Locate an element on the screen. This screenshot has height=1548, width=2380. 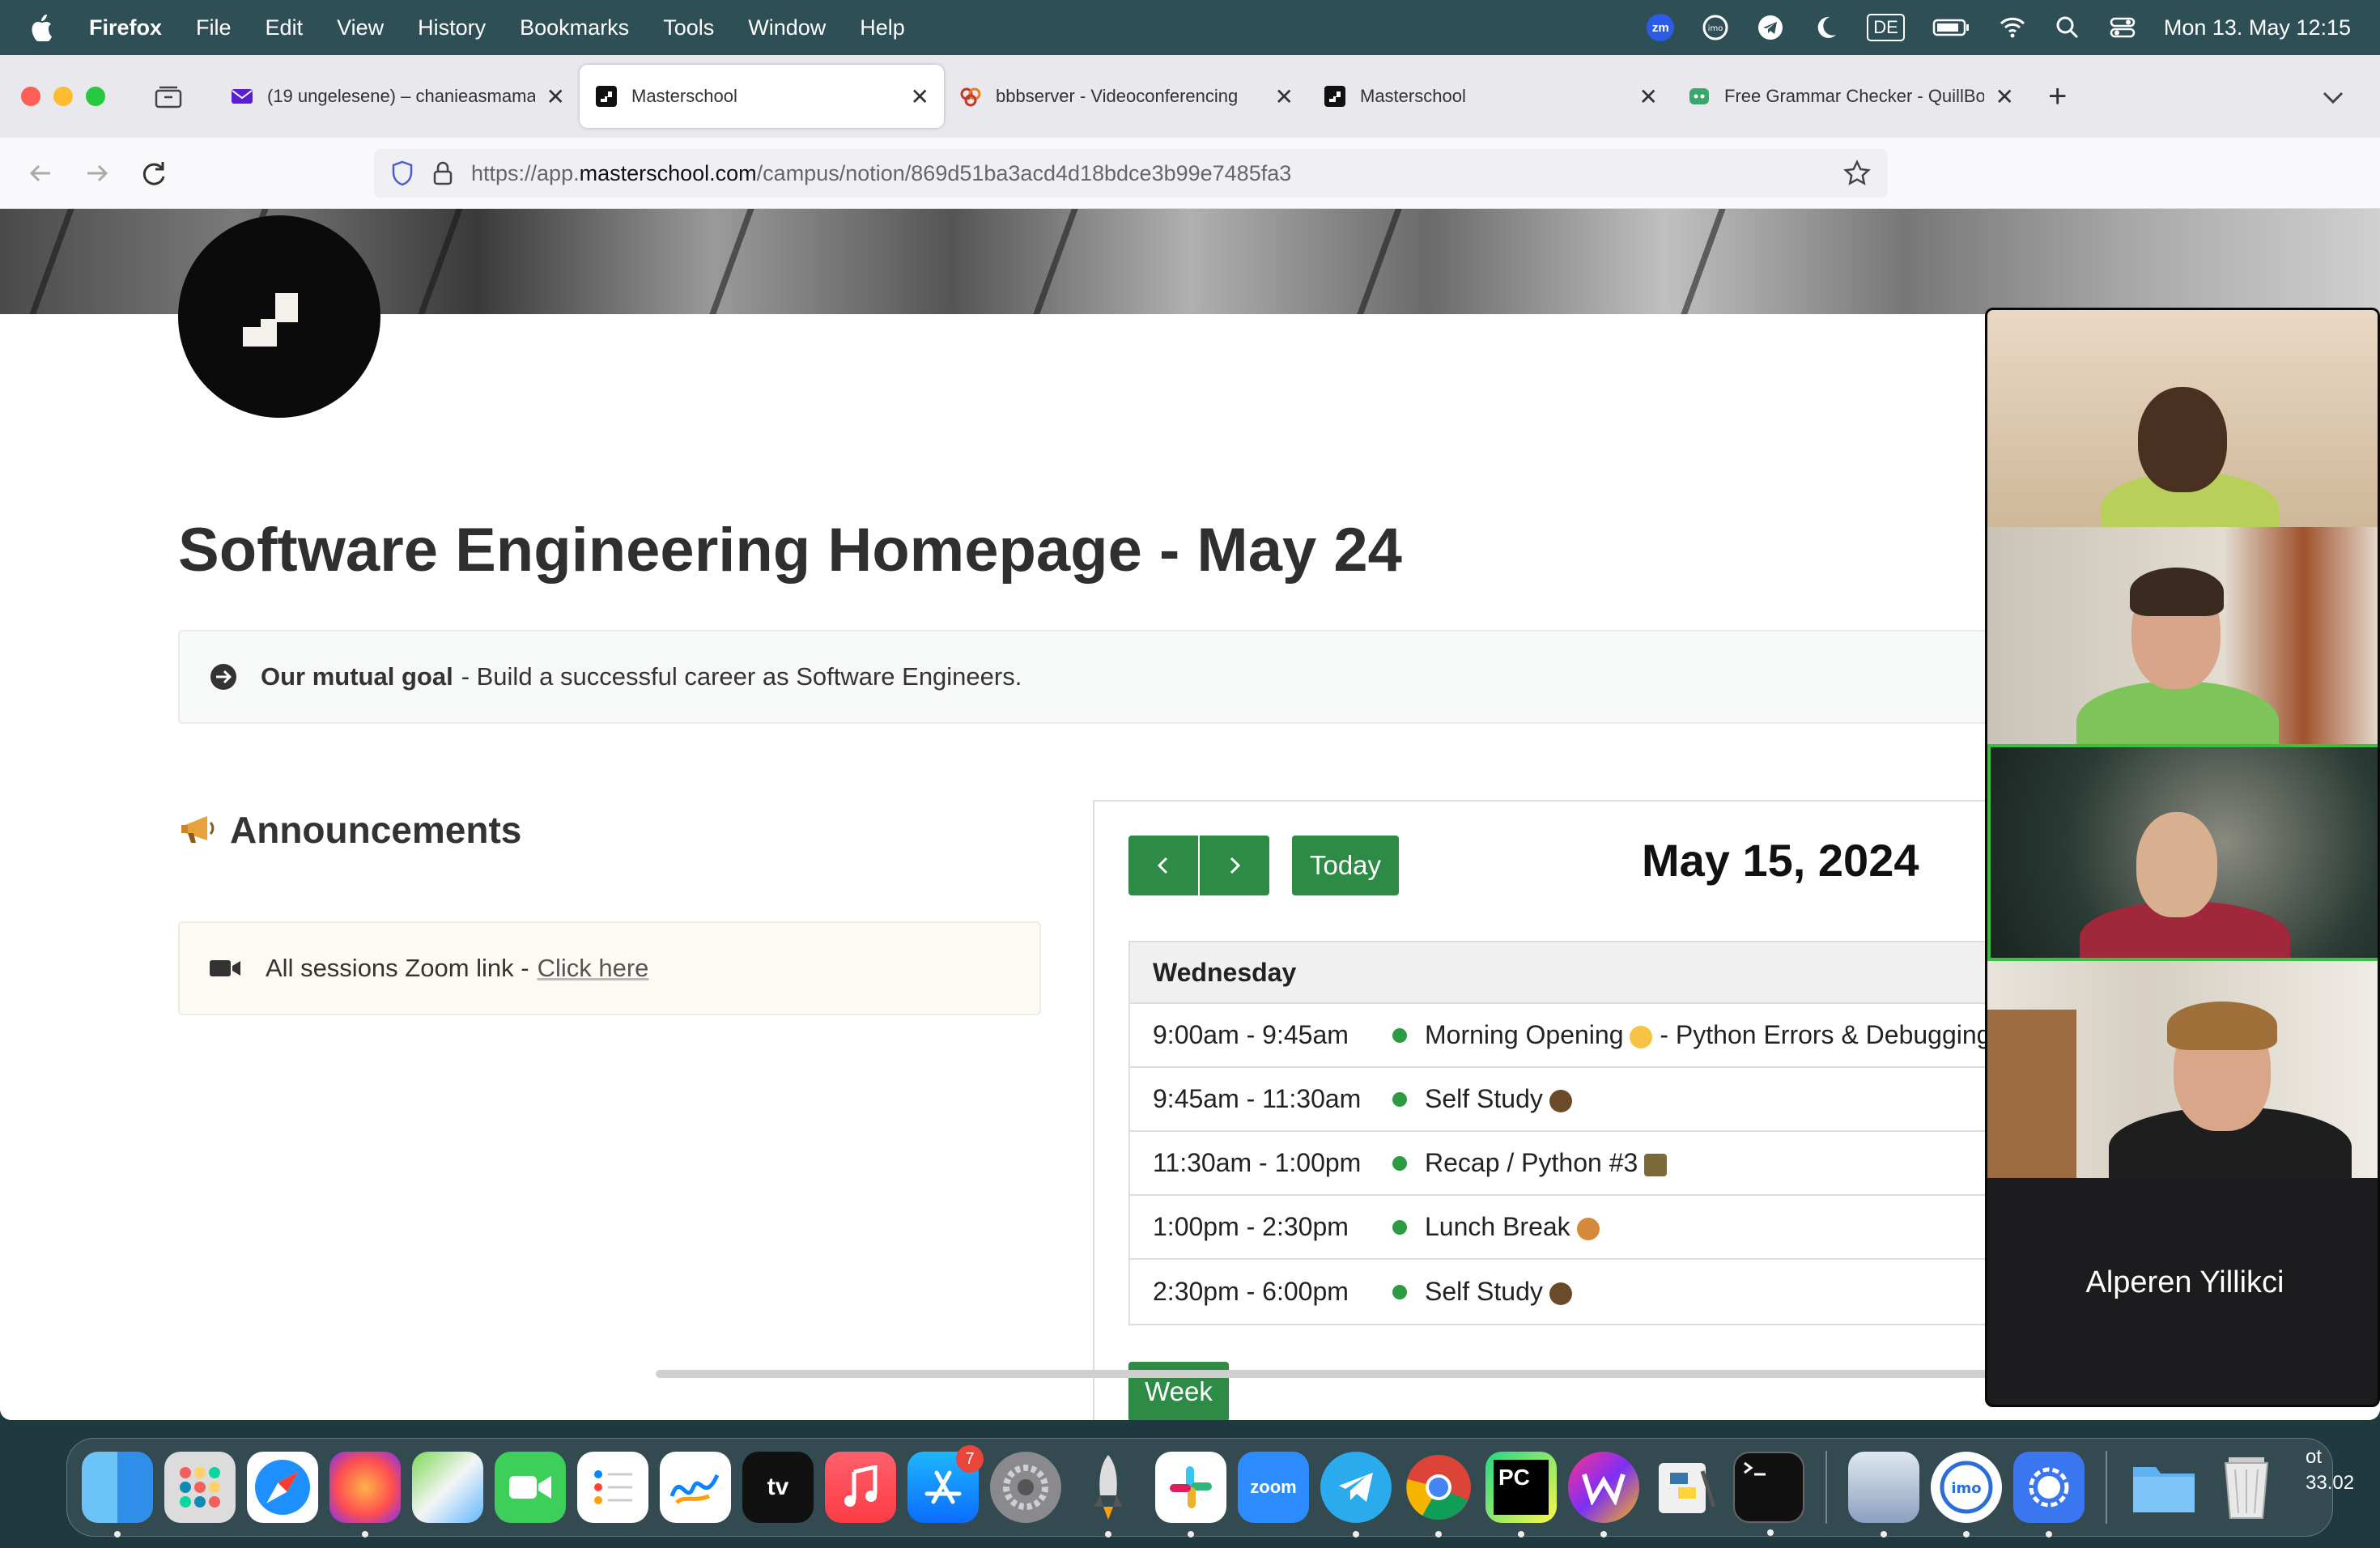
calendar-prev-button is located at coordinates (1163, 865).